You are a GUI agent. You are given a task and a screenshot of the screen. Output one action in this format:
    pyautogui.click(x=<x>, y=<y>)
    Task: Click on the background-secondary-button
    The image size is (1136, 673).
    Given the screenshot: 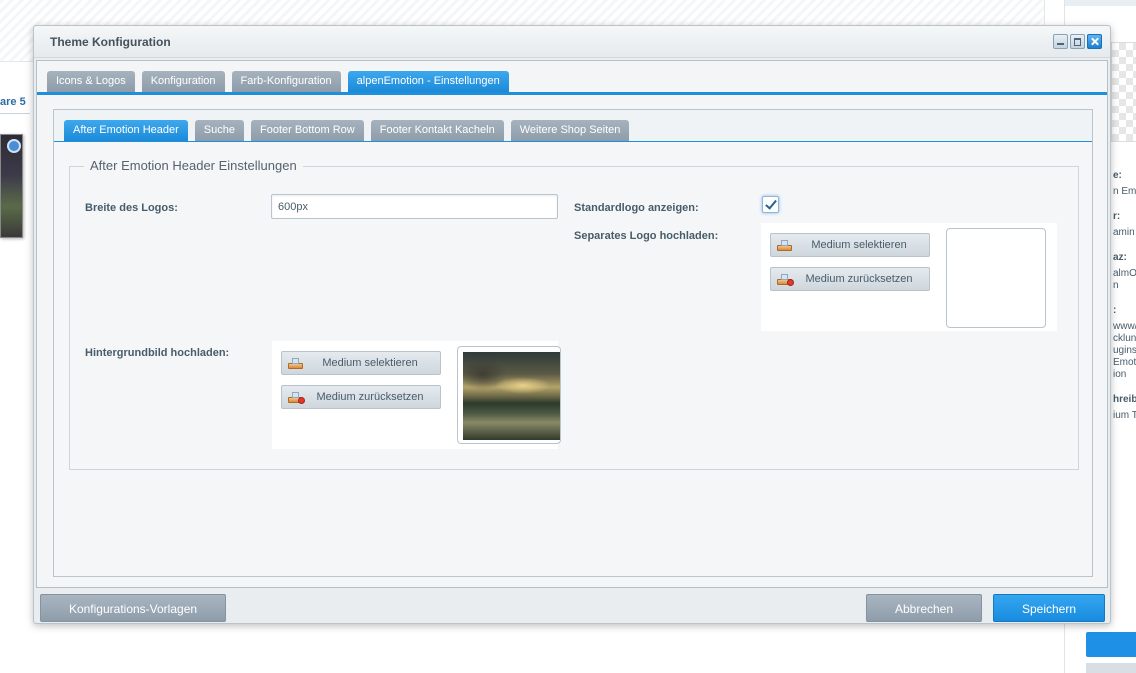 What is the action you would take?
    pyautogui.click(x=1111, y=668)
    